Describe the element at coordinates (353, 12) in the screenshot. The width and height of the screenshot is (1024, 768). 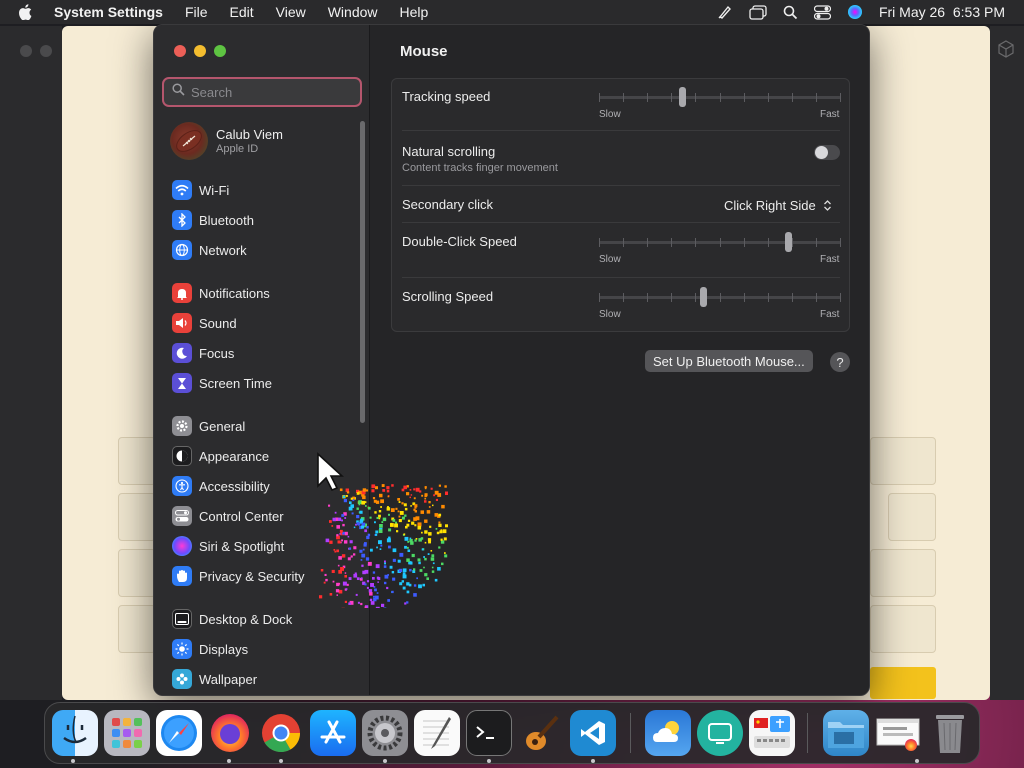
I see `menu-window: Window` at that location.